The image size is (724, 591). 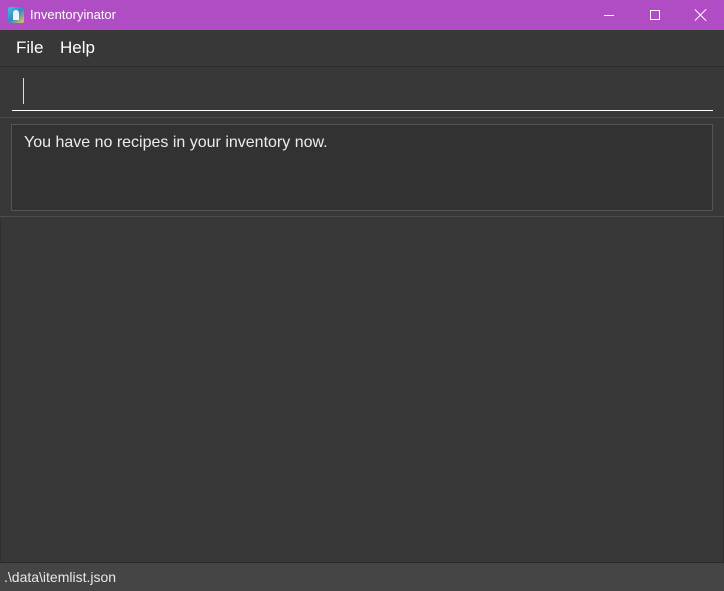 I want to click on minimize-button, so click(x=609, y=15).